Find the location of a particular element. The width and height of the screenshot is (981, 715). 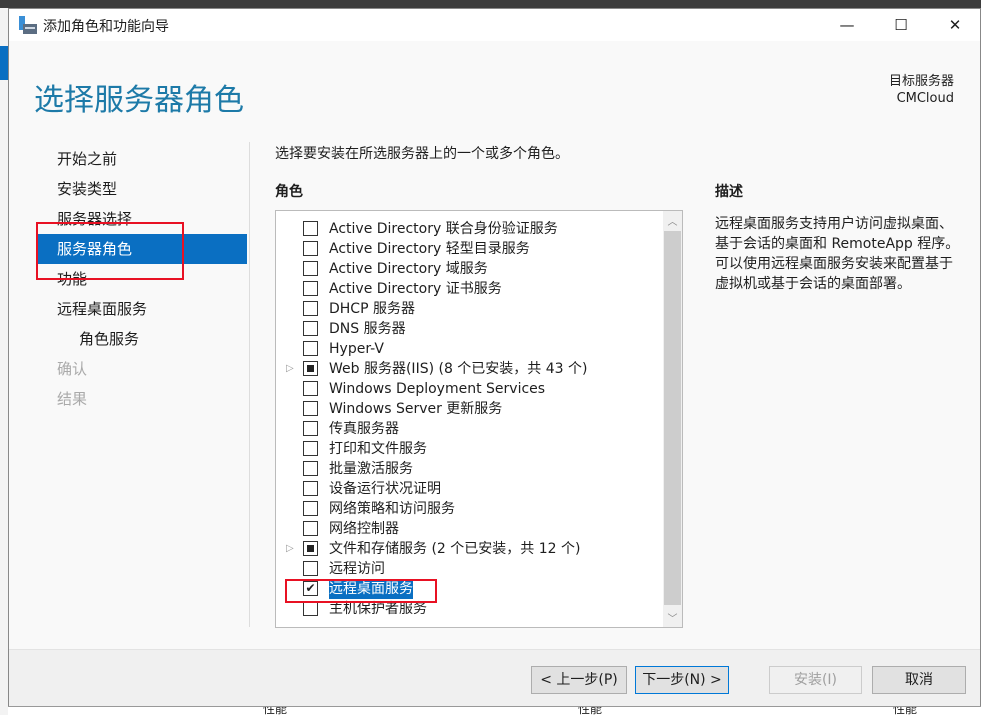

previous-button: < 上一步(P) is located at coordinates (579, 680).